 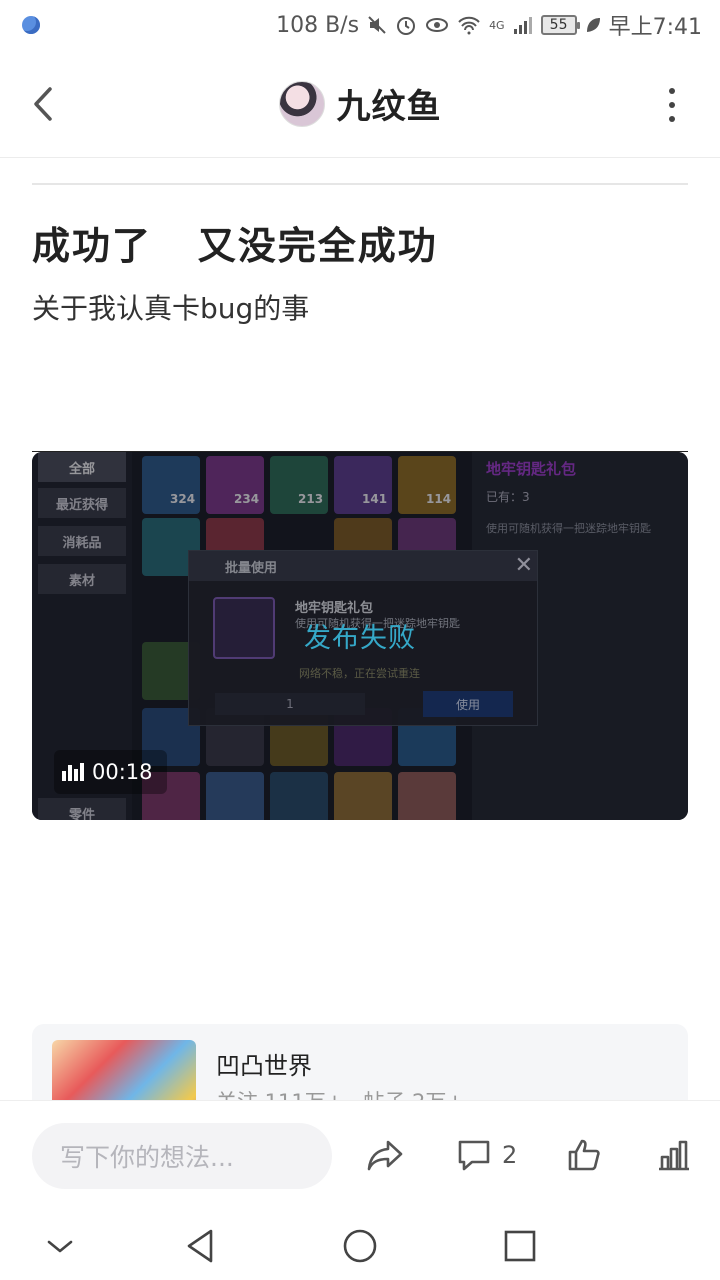 What do you see at coordinates (469, 25) in the screenshot?
I see `wifi-icon` at bounding box center [469, 25].